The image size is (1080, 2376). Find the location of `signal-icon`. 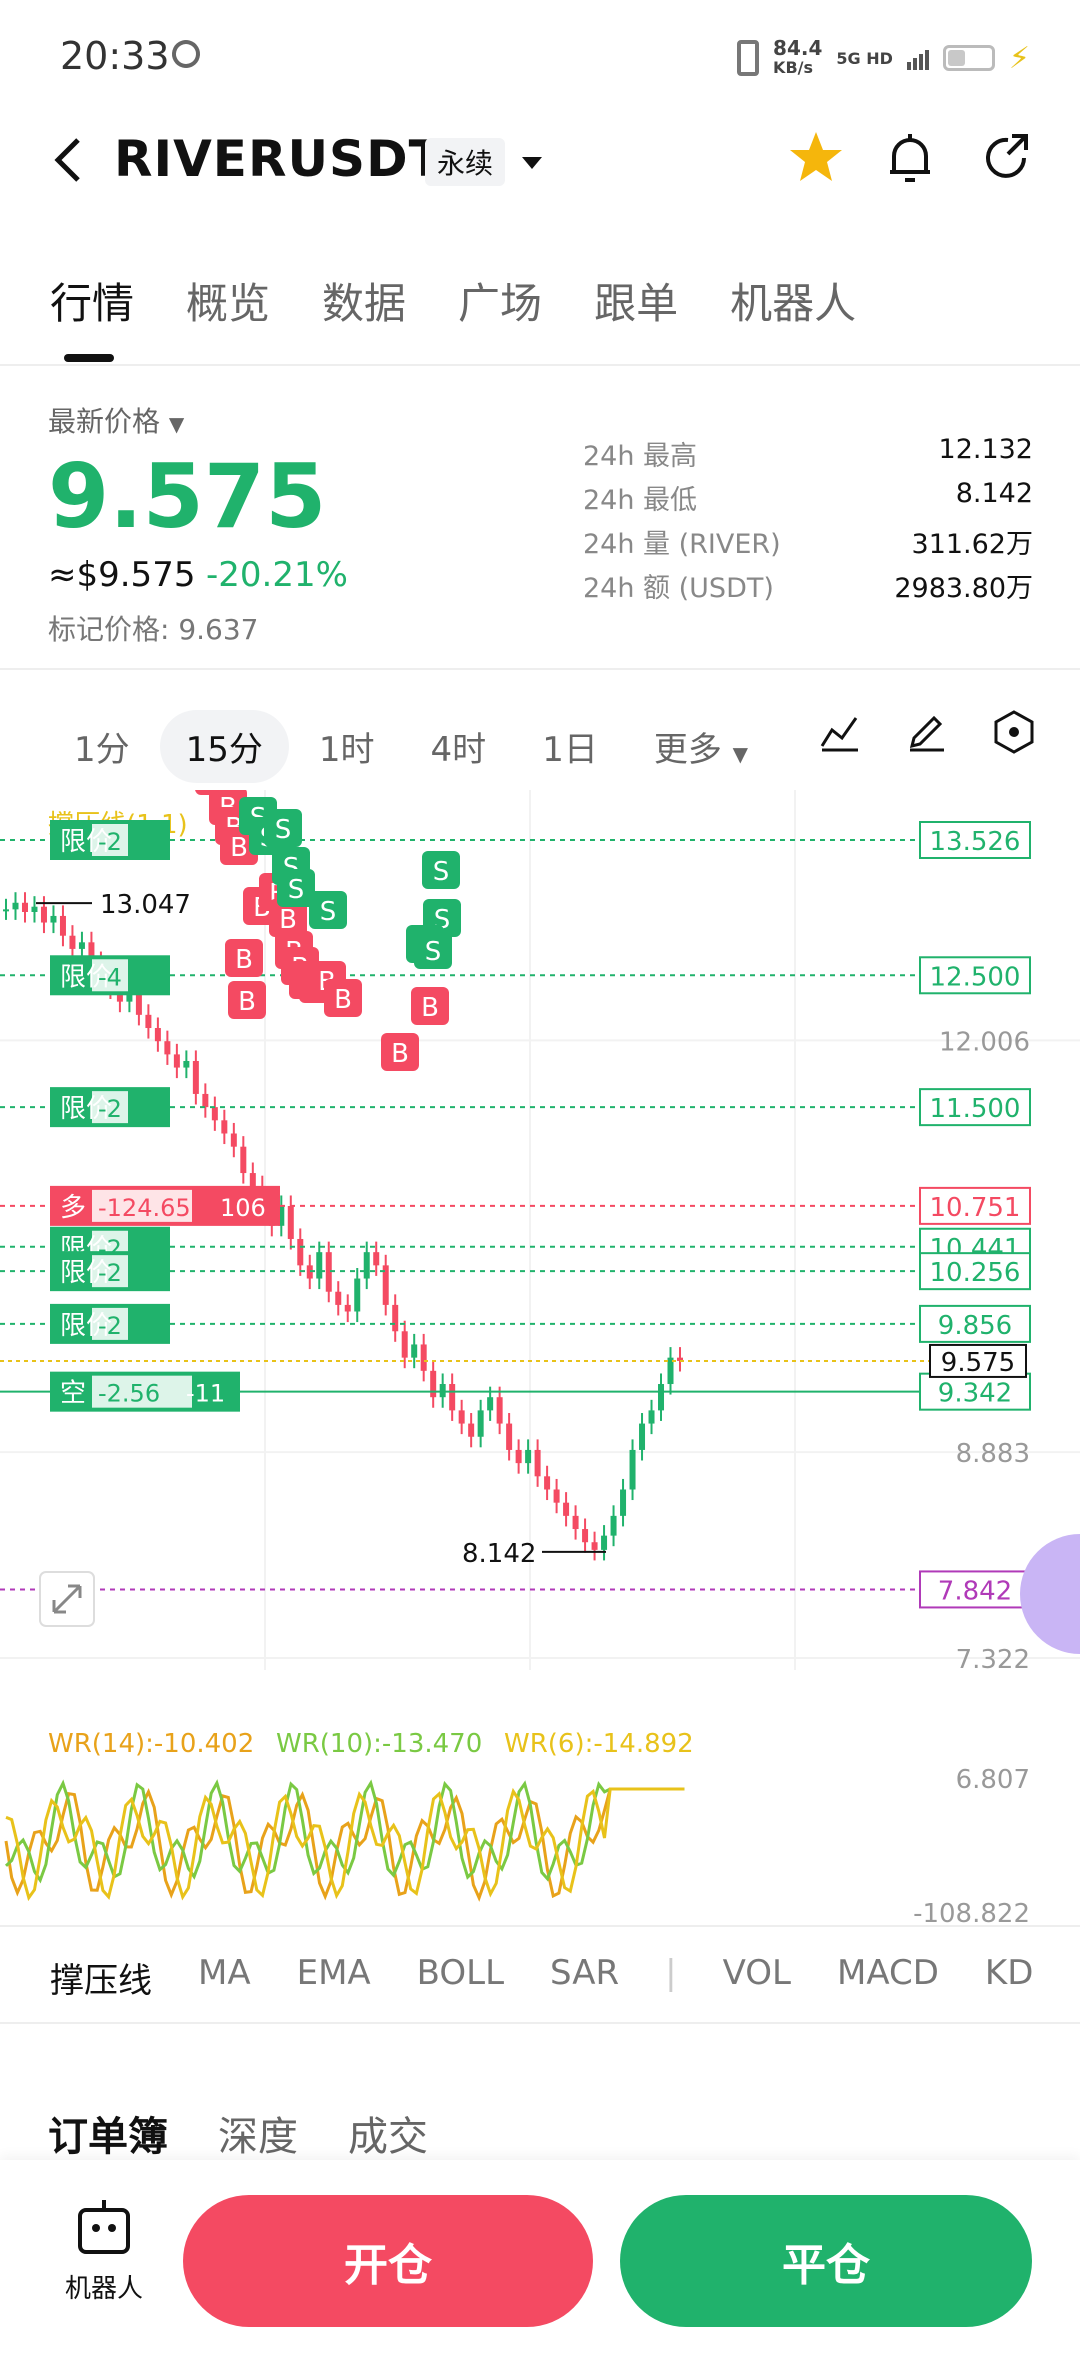

signal-icon is located at coordinates (917, 58).